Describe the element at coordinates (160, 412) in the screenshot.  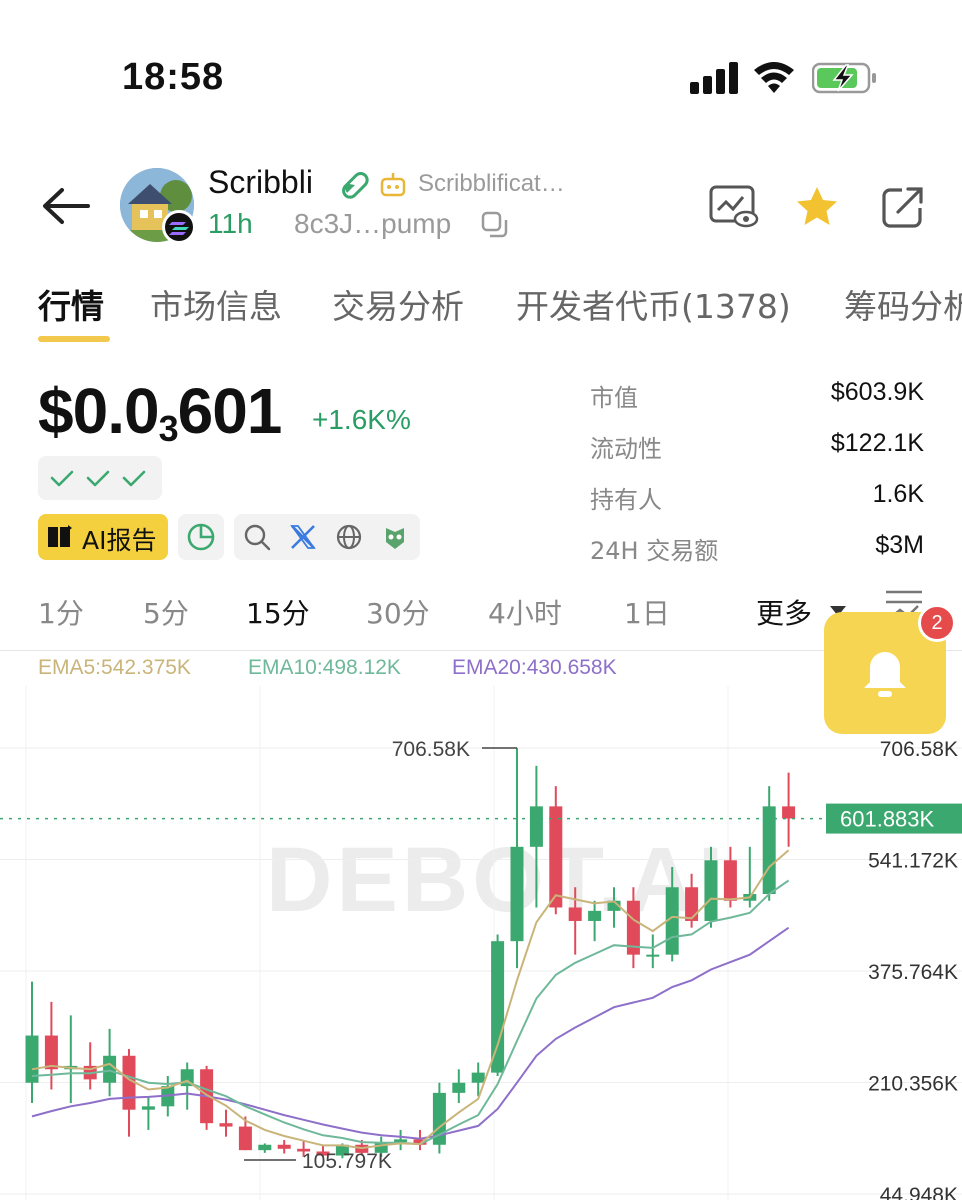
I see `token-price: $0.03601` at that location.